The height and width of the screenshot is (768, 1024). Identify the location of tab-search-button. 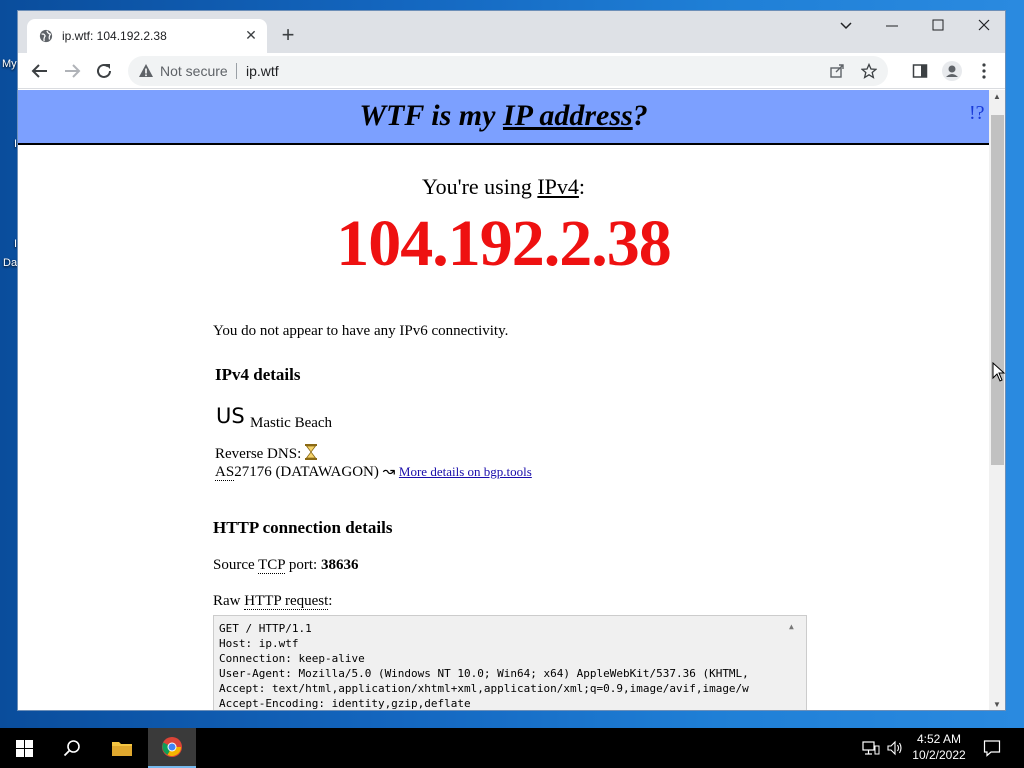
(846, 26).